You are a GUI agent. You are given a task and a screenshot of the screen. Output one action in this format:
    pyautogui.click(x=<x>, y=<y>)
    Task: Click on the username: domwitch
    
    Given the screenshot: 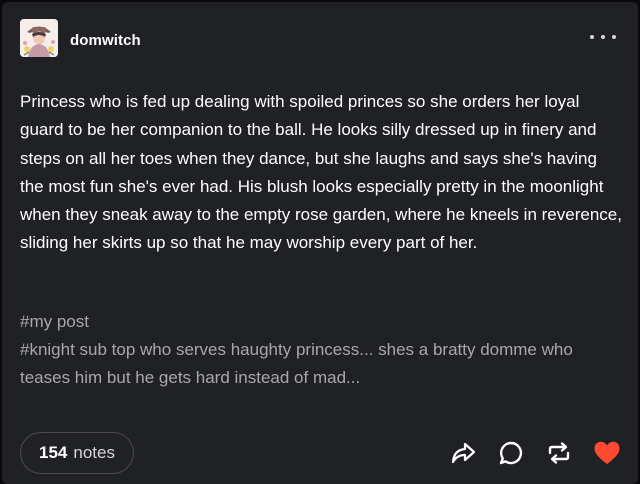 What is the action you would take?
    pyautogui.click(x=105, y=40)
    